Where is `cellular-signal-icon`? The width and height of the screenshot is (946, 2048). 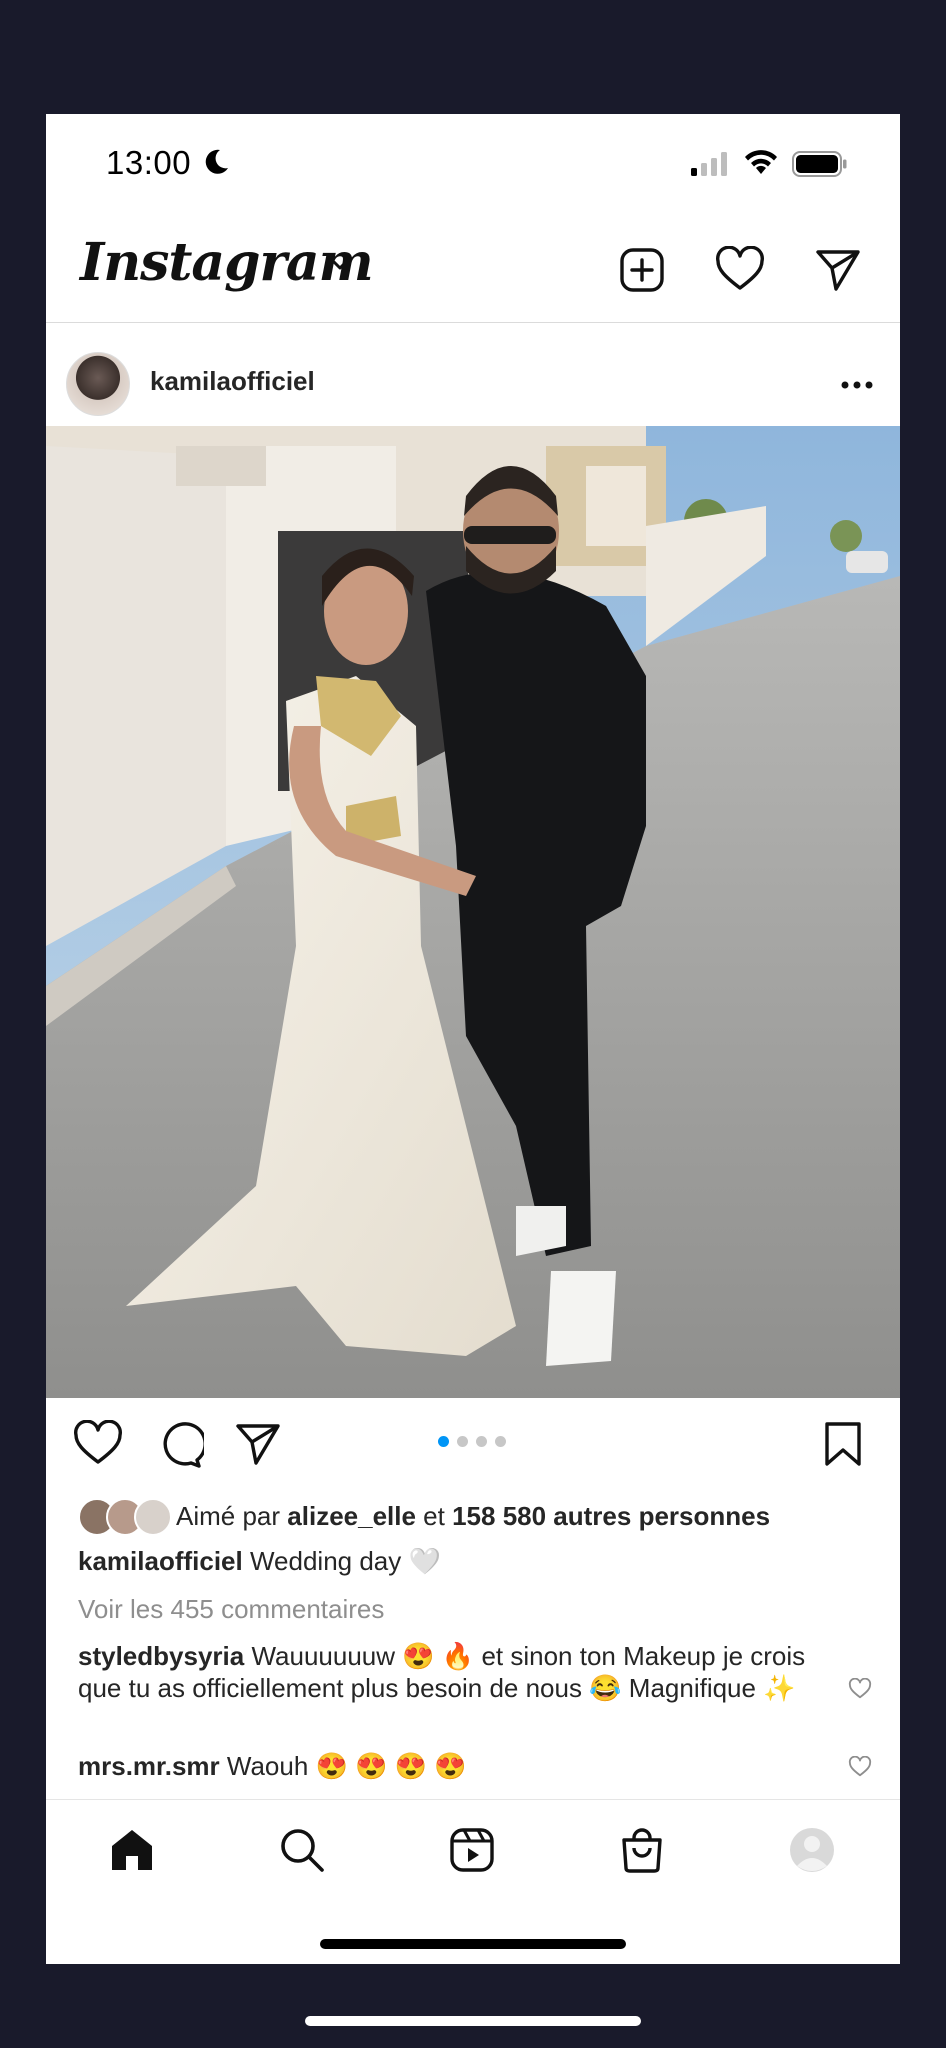
cellular-signal-icon is located at coordinates (709, 164).